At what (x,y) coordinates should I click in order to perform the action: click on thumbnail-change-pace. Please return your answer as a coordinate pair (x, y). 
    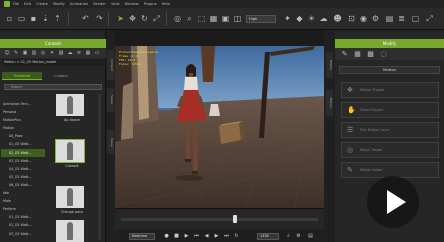
    Looking at the image, I should click on (70, 197).